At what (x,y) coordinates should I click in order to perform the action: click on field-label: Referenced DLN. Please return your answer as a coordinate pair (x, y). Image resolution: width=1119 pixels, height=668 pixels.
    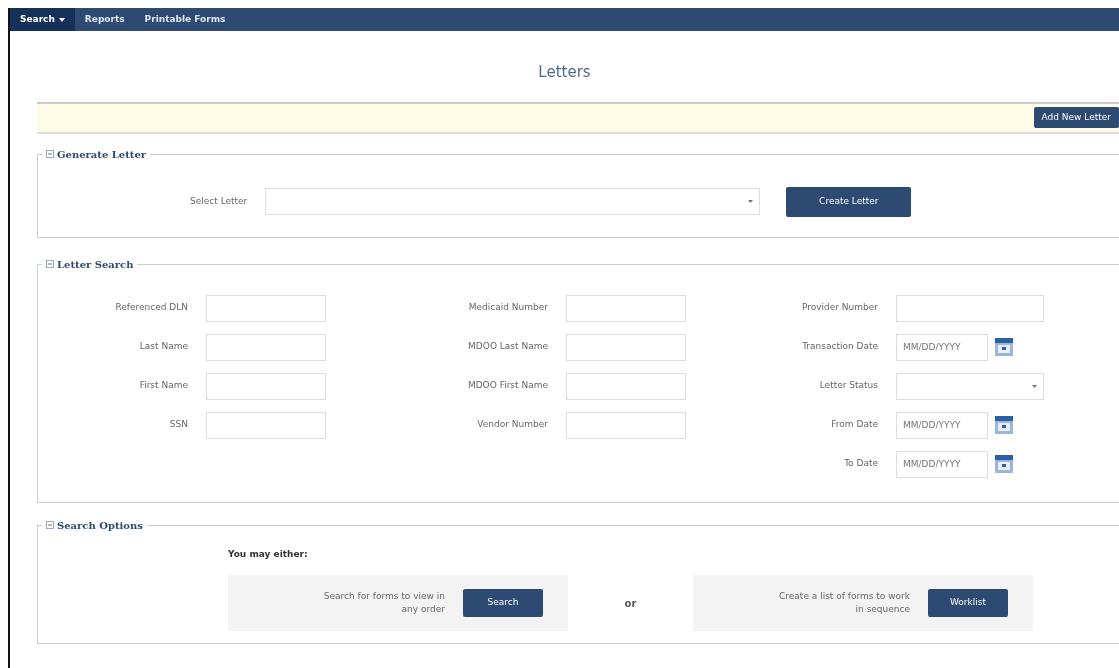
    Looking at the image, I should click on (151, 308).